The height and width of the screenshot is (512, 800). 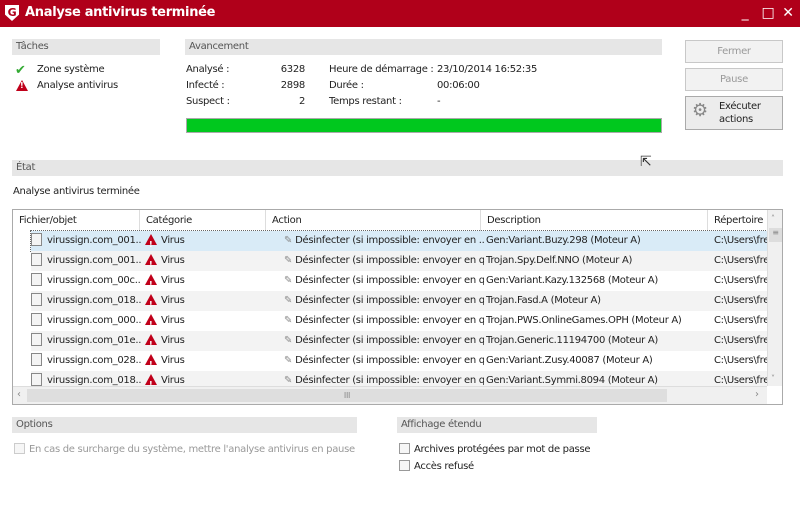 I want to click on cell-description: Trojan.Generic.11194700 (Moteur A), so click(x=572, y=340).